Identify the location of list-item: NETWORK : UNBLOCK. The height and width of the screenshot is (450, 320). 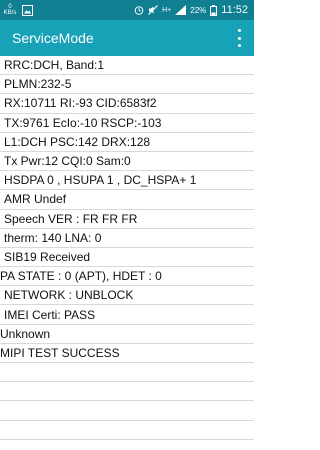
(127, 296).